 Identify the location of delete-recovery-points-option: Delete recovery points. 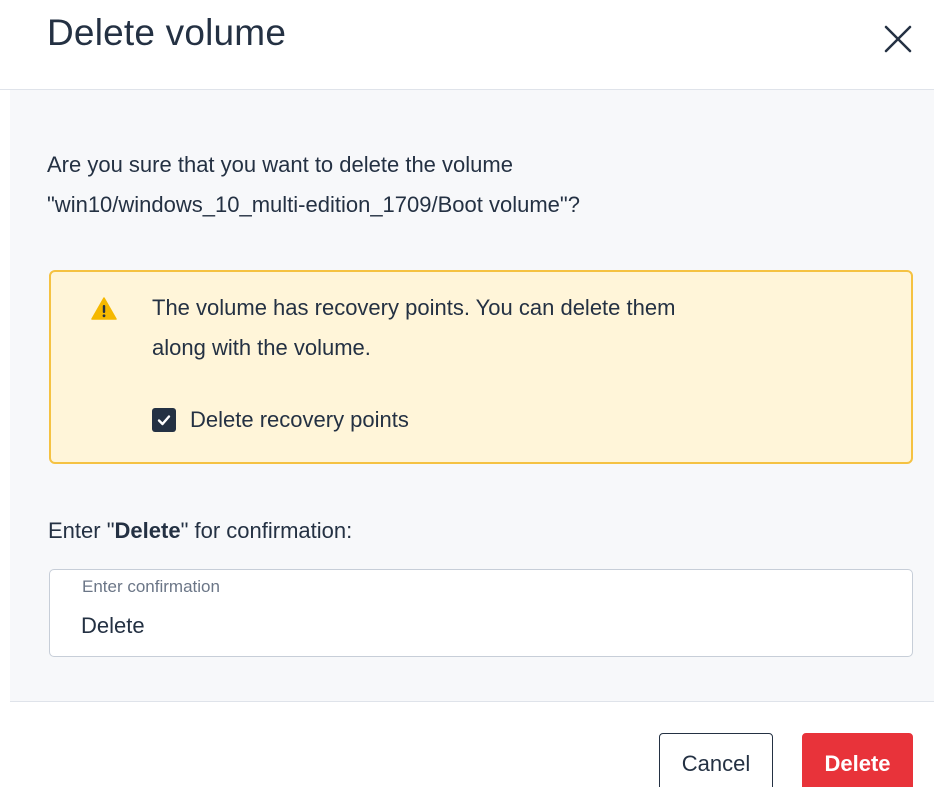
(280, 420).